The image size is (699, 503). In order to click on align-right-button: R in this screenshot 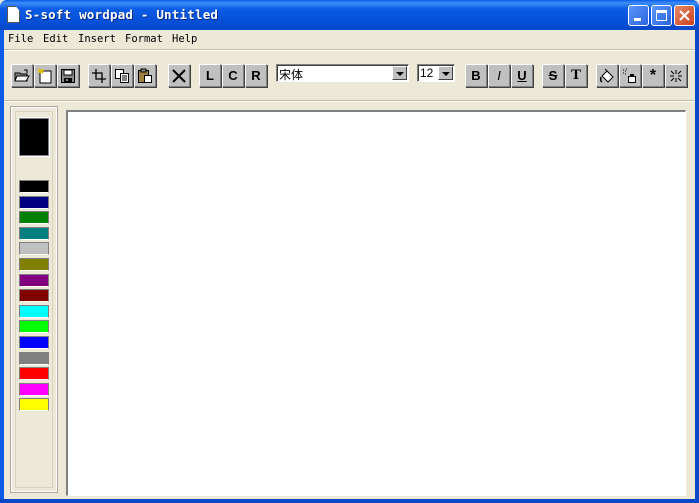, I will do `click(256, 75)`.